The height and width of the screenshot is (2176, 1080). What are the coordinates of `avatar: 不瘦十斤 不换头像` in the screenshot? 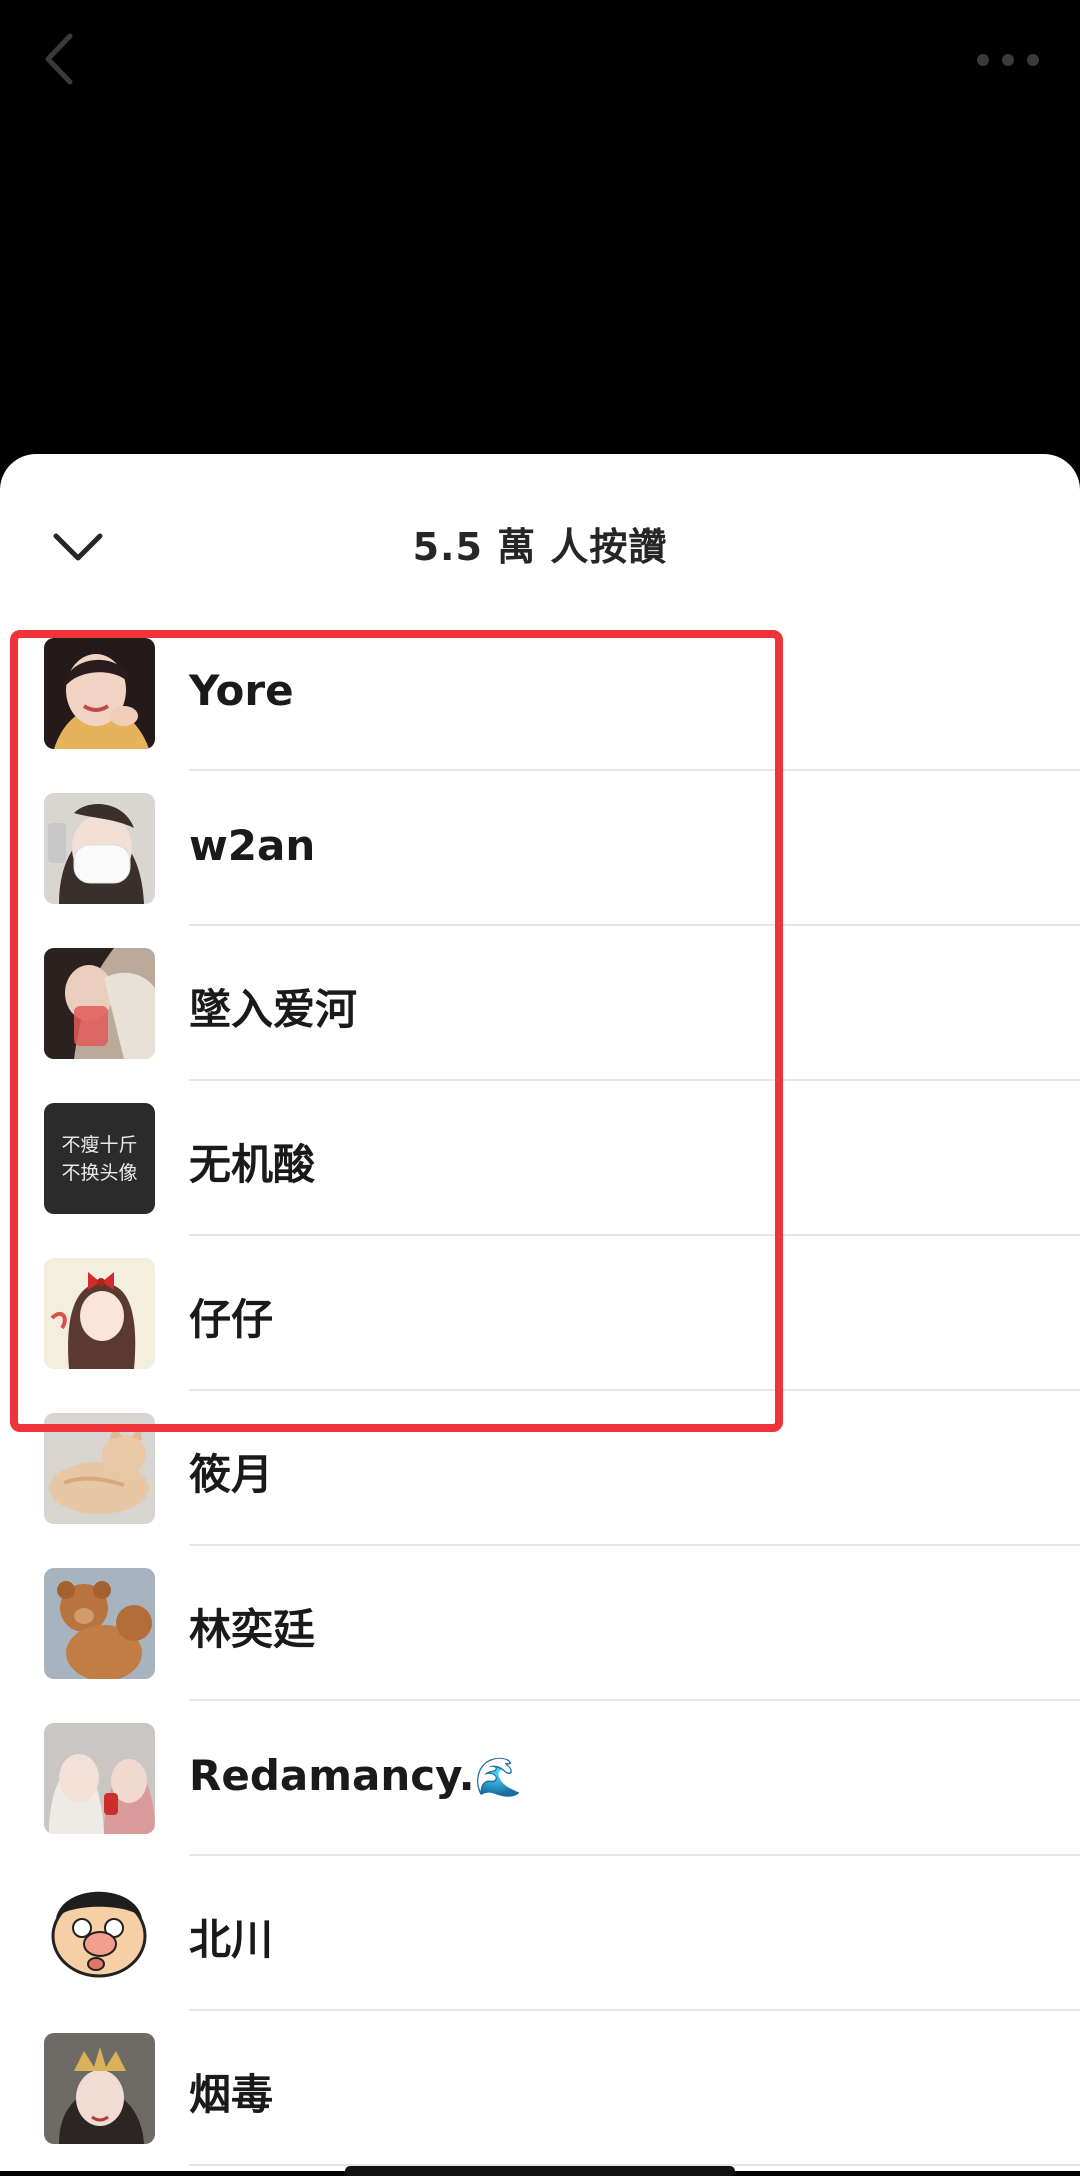 It's located at (99, 1158).